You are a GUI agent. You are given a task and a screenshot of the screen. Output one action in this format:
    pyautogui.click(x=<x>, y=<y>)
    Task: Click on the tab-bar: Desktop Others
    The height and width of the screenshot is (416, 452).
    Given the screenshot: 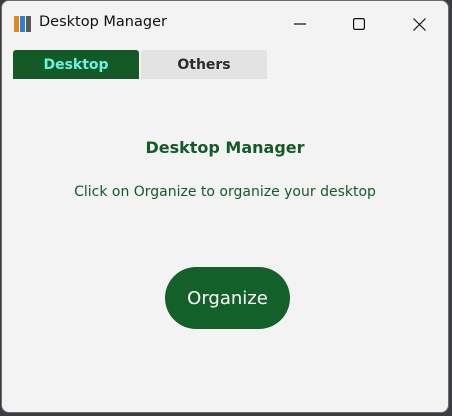 What is the action you would take?
    pyautogui.click(x=140, y=64)
    